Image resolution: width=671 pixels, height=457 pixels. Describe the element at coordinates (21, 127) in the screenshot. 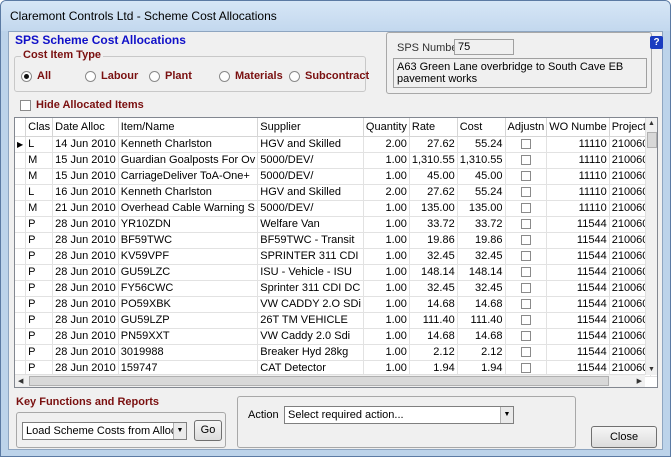

I see `column-header` at that location.